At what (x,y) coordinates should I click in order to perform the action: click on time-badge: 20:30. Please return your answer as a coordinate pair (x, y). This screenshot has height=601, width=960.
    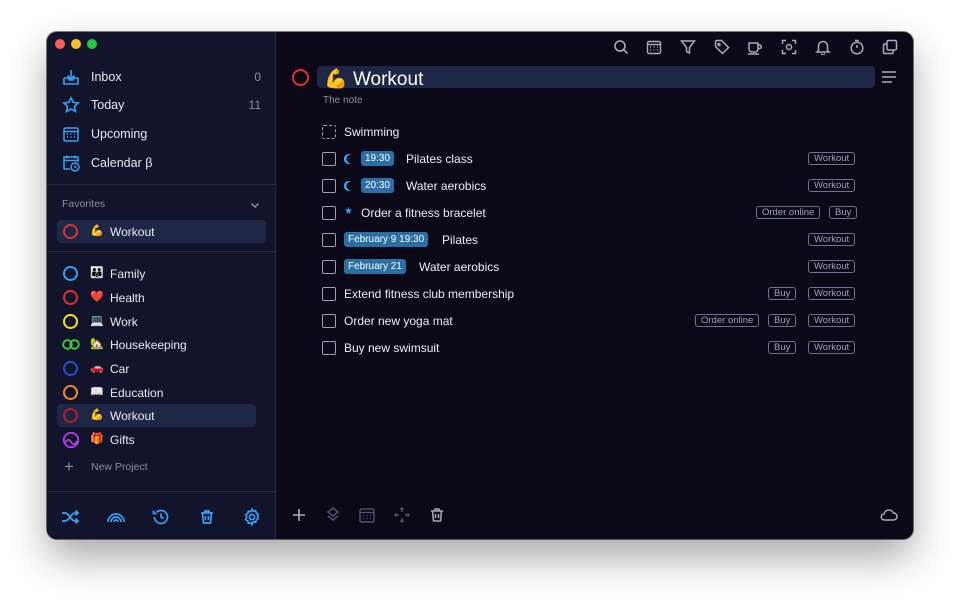
    Looking at the image, I should click on (378, 185).